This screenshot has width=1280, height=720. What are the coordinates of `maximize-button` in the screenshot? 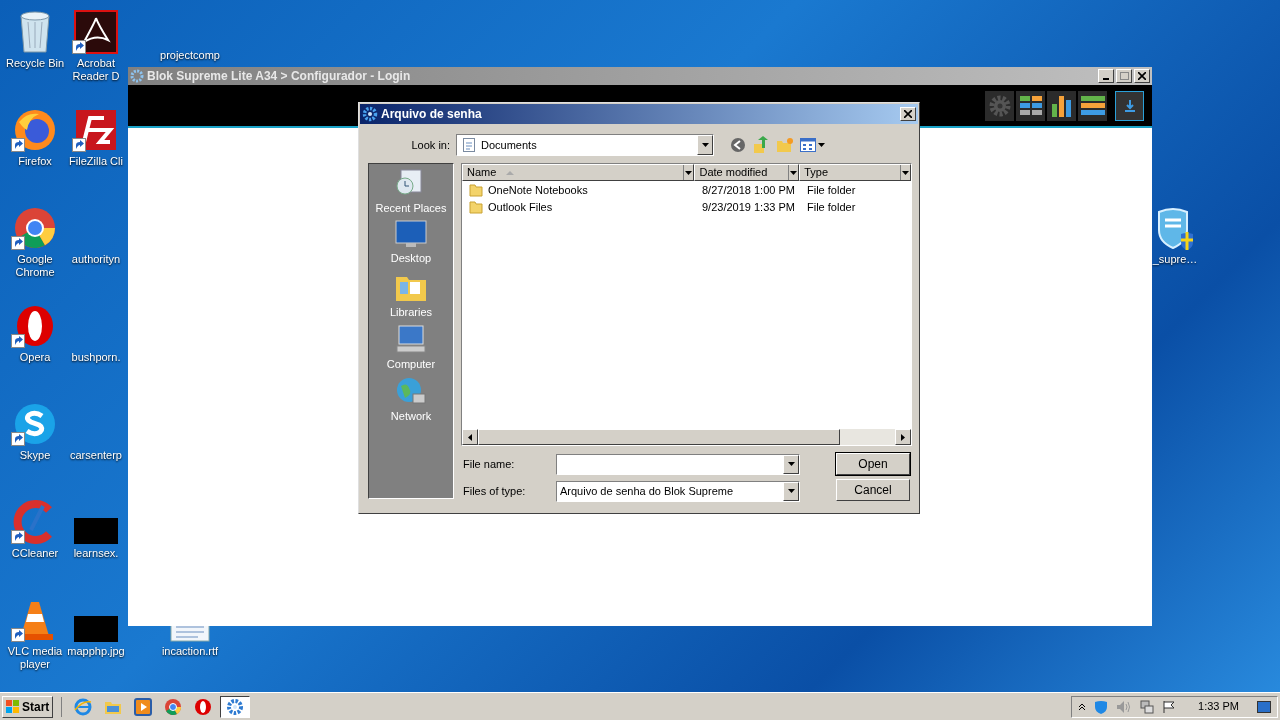 It's located at (1124, 76).